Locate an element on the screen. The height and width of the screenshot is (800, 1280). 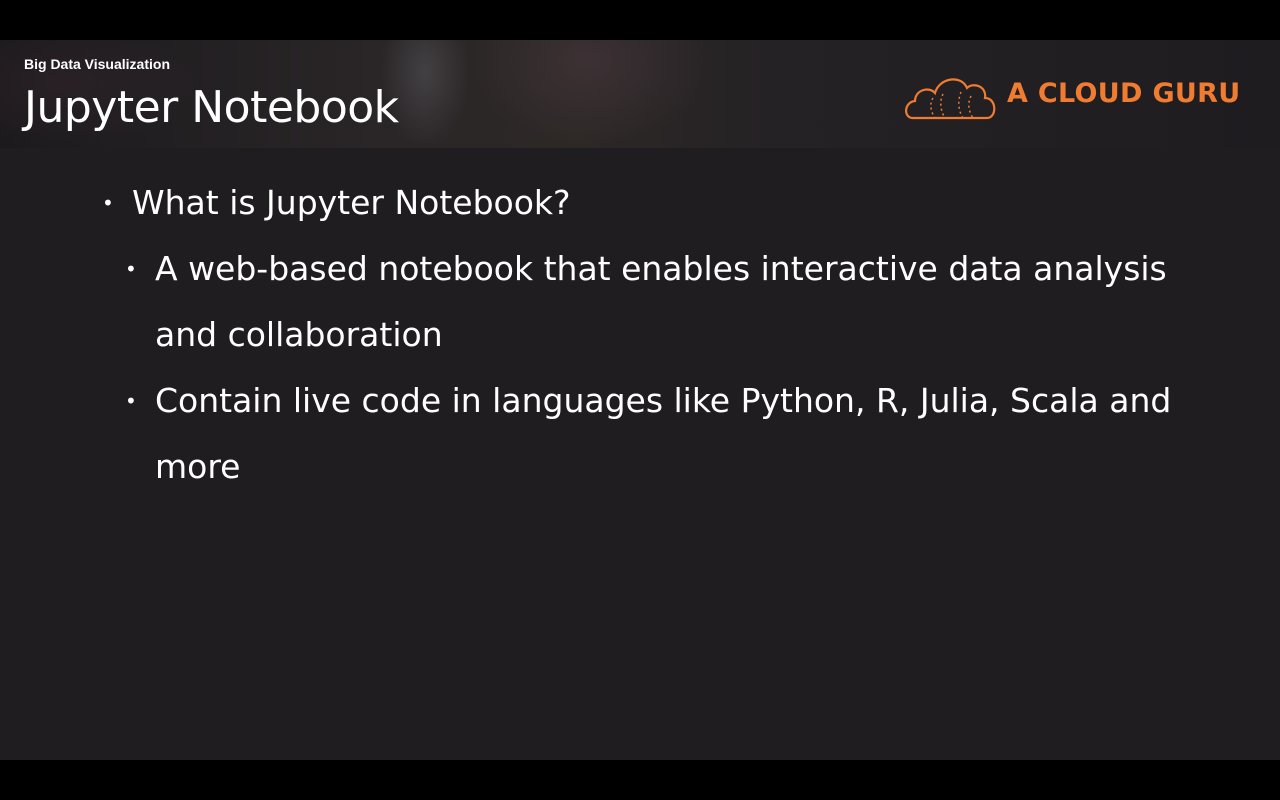
brand-logo: A CLOUD GURU is located at coordinates (1075, 96).